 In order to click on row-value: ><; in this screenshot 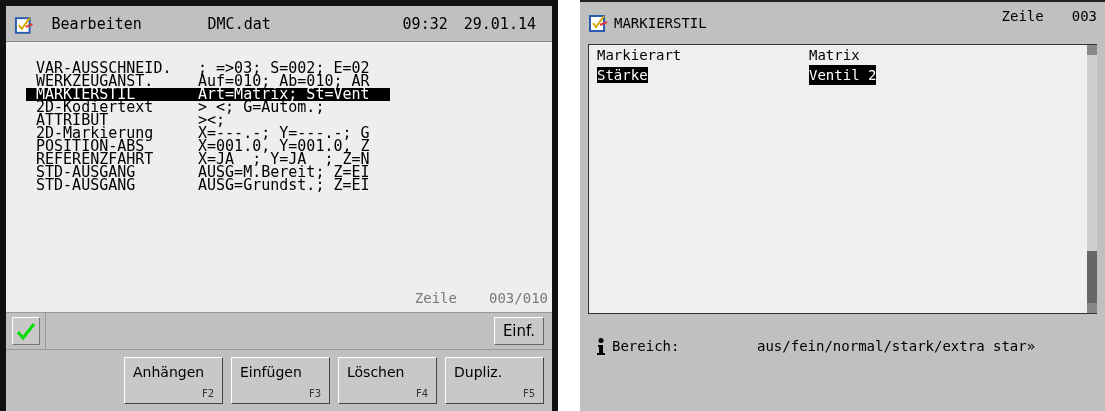, I will do `click(212, 120)`.